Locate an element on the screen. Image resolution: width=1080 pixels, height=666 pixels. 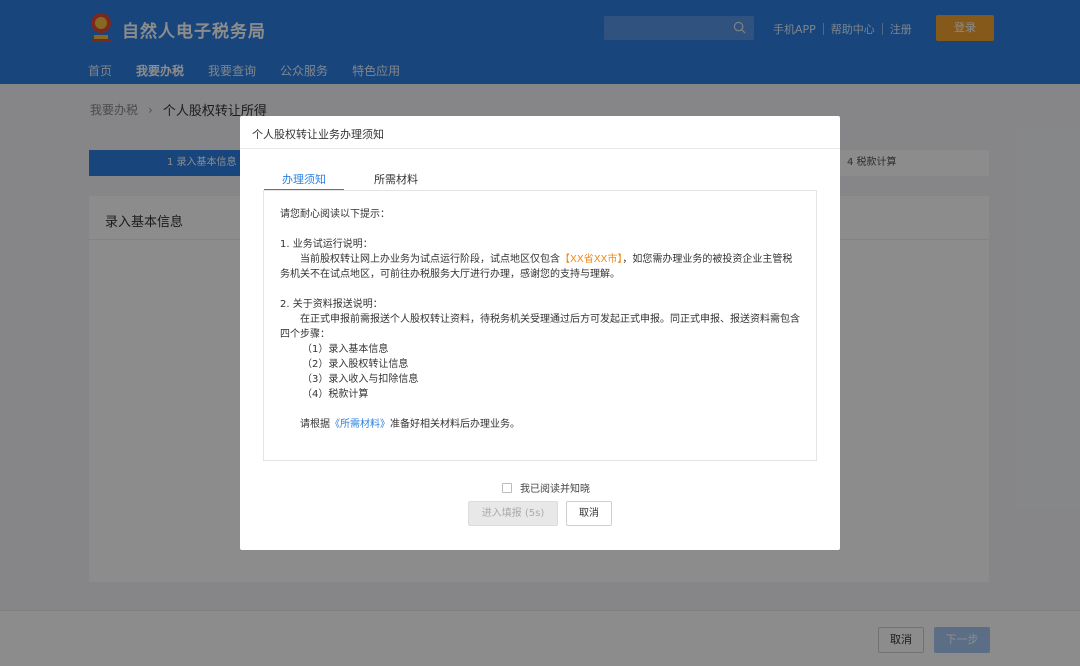
enter-filing-button: 进入填报 (5s) is located at coordinates (513, 513).